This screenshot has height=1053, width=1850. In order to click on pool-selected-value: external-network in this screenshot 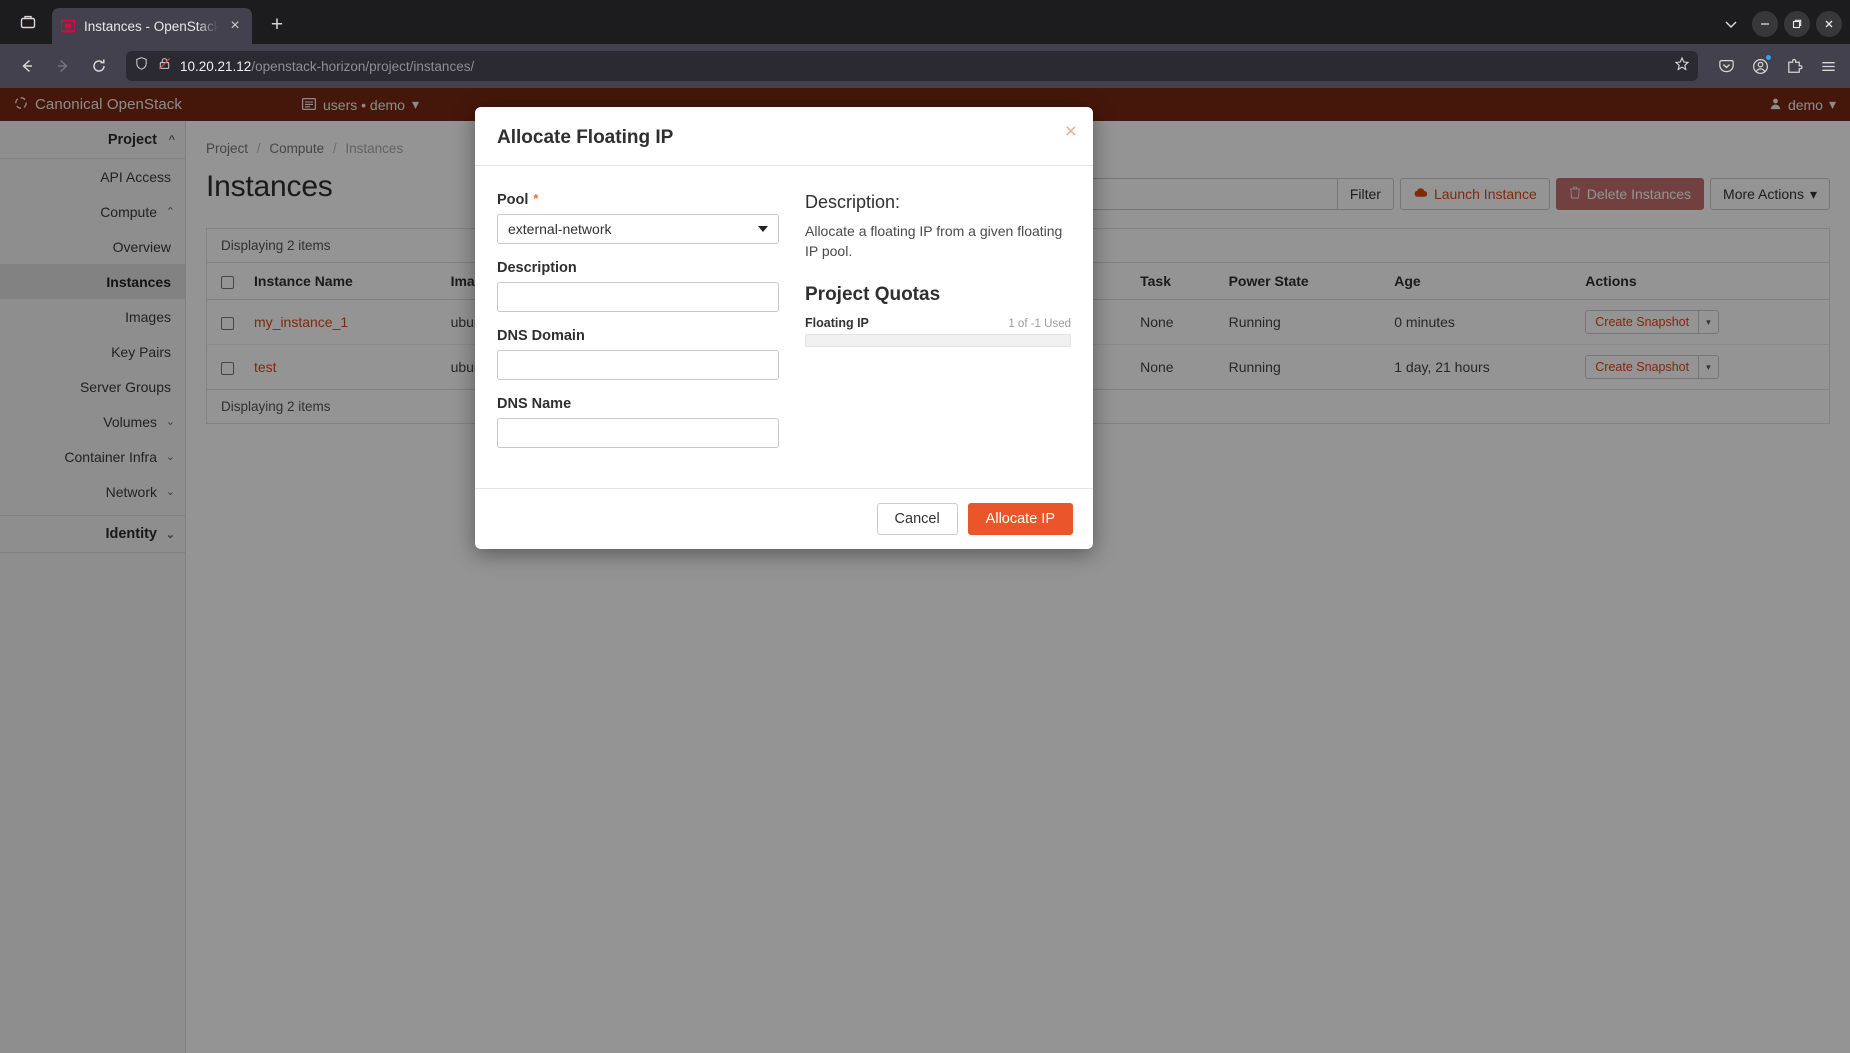, I will do `click(560, 229)`.